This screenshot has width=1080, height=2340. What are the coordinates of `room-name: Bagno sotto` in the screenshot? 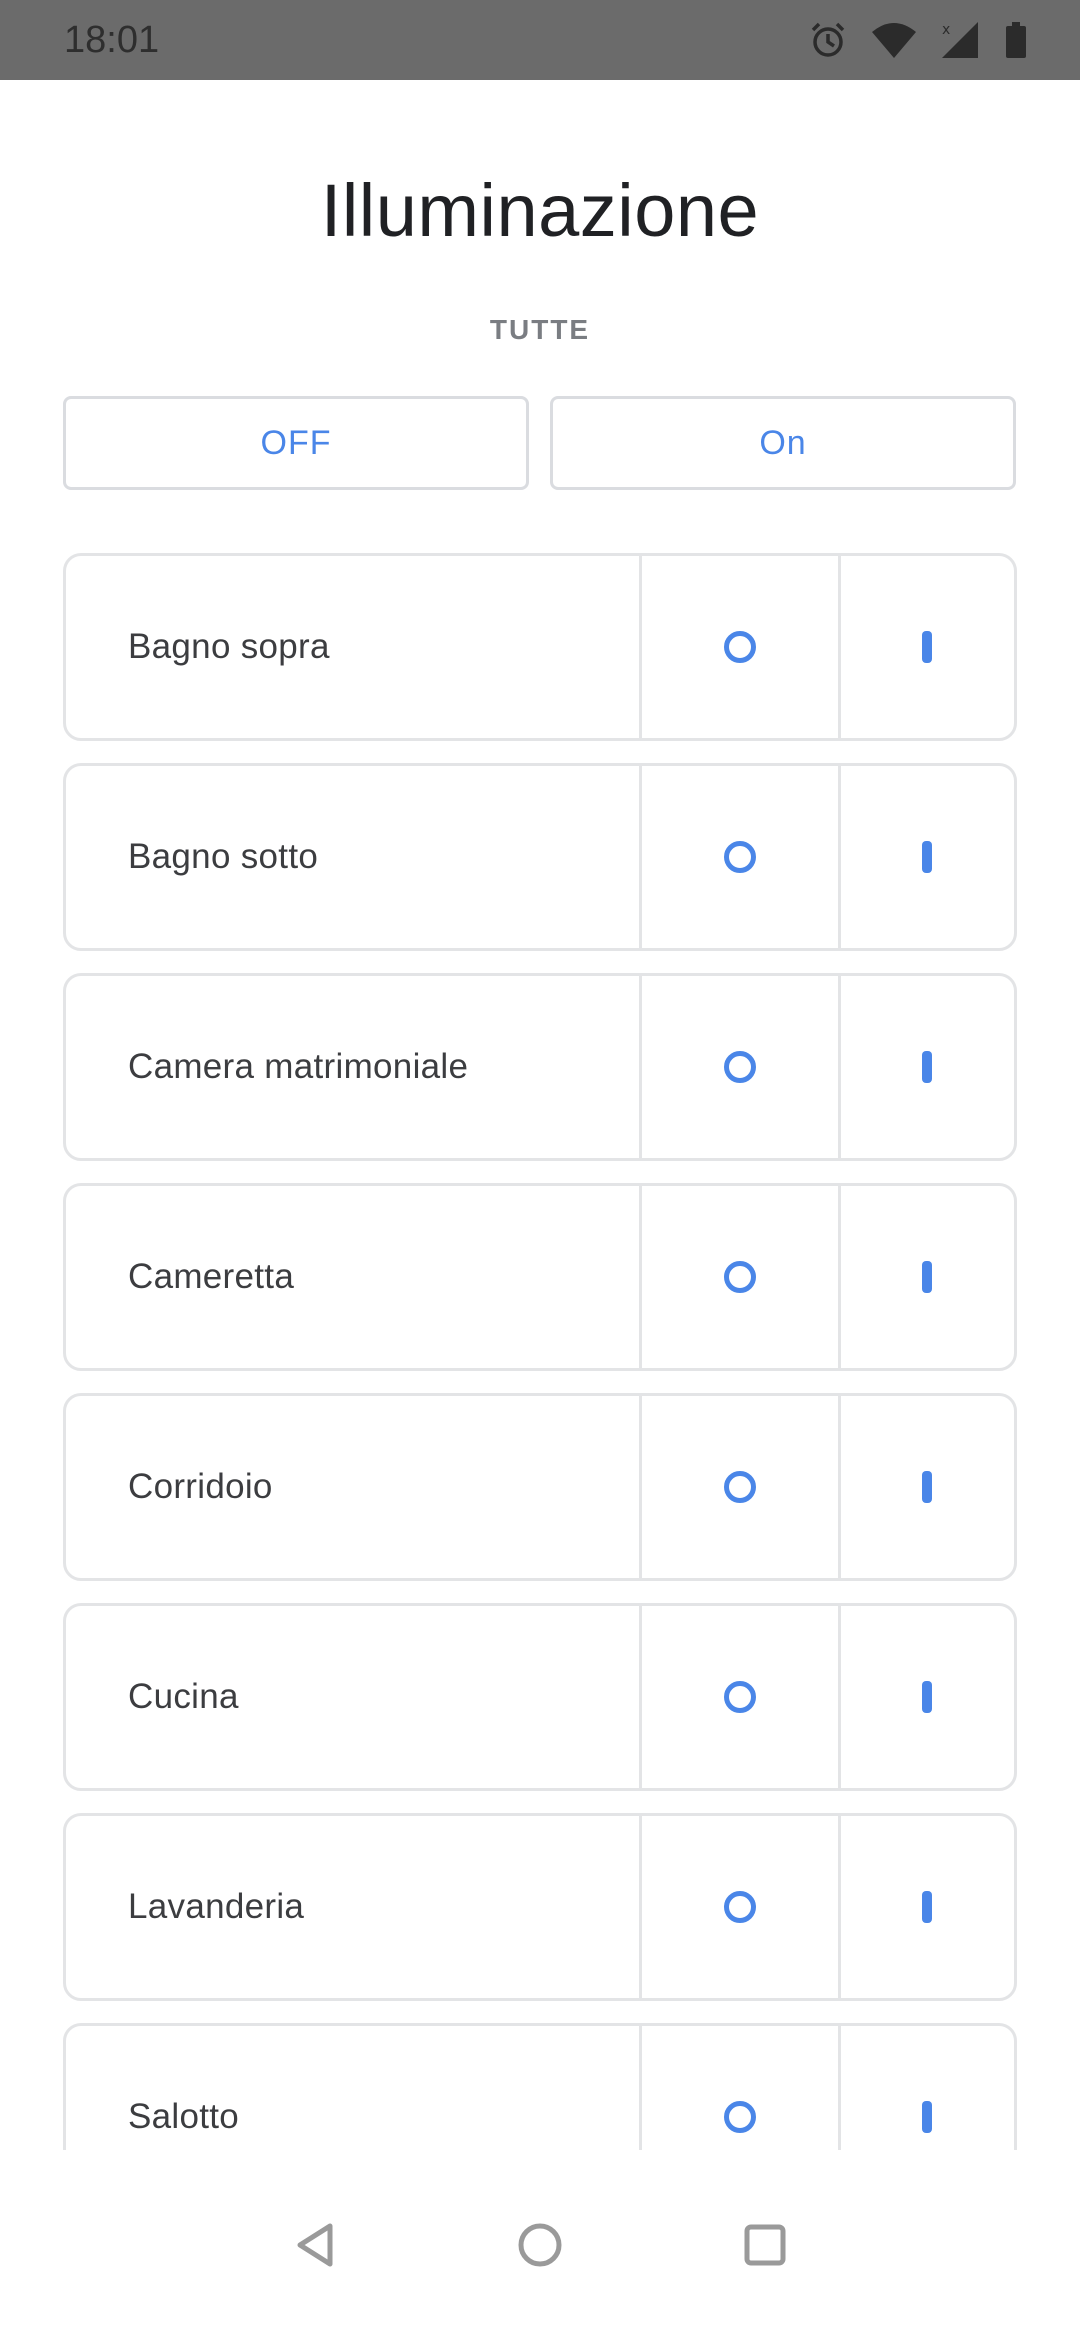 It's located at (354, 857).